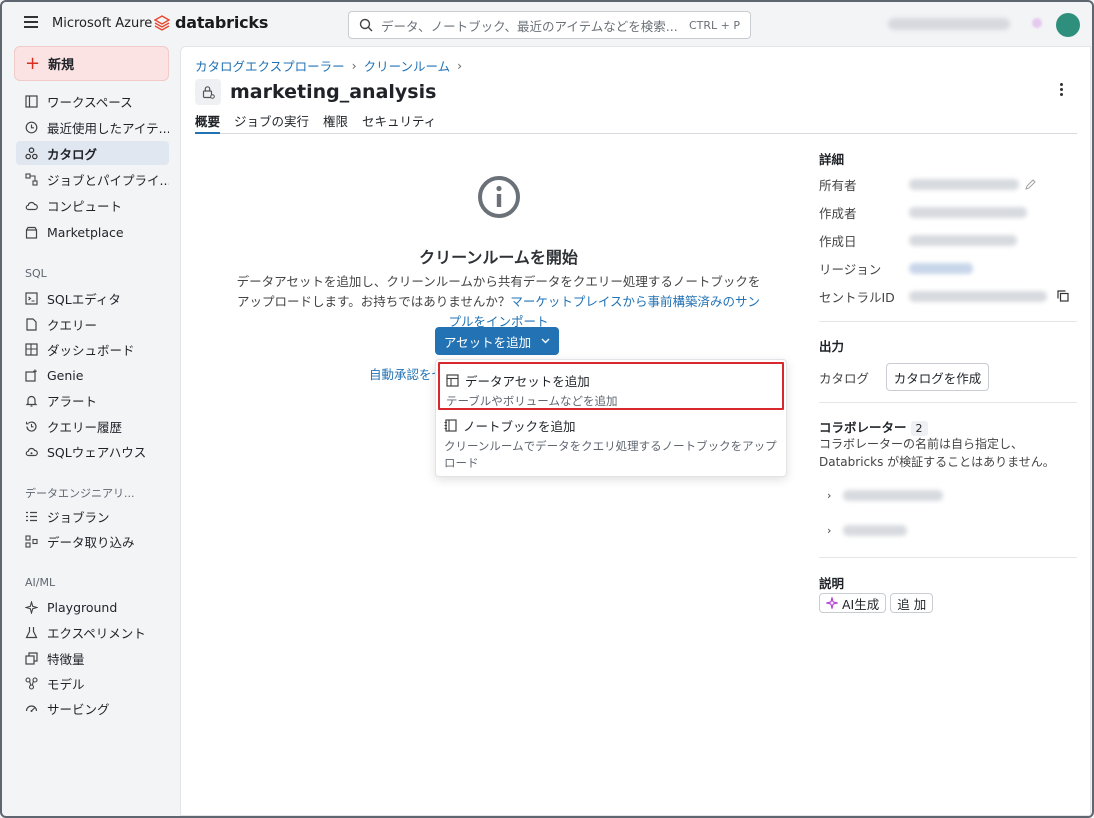 Image resolution: width=1094 pixels, height=818 pixels. I want to click on sidebar-item-alerts: アラート, so click(92, 400).